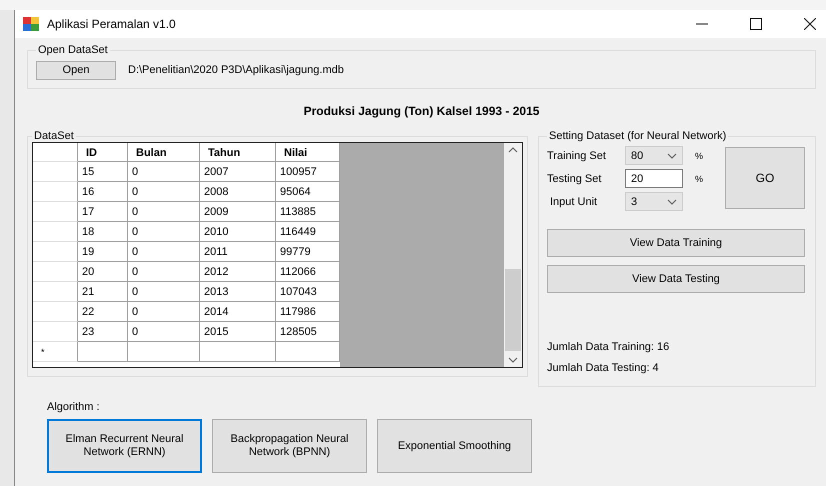 The image size is (826, 486). Describe the element at coordinates (103, 212) in the screenshot. I see `table-cell: 17` at that location.